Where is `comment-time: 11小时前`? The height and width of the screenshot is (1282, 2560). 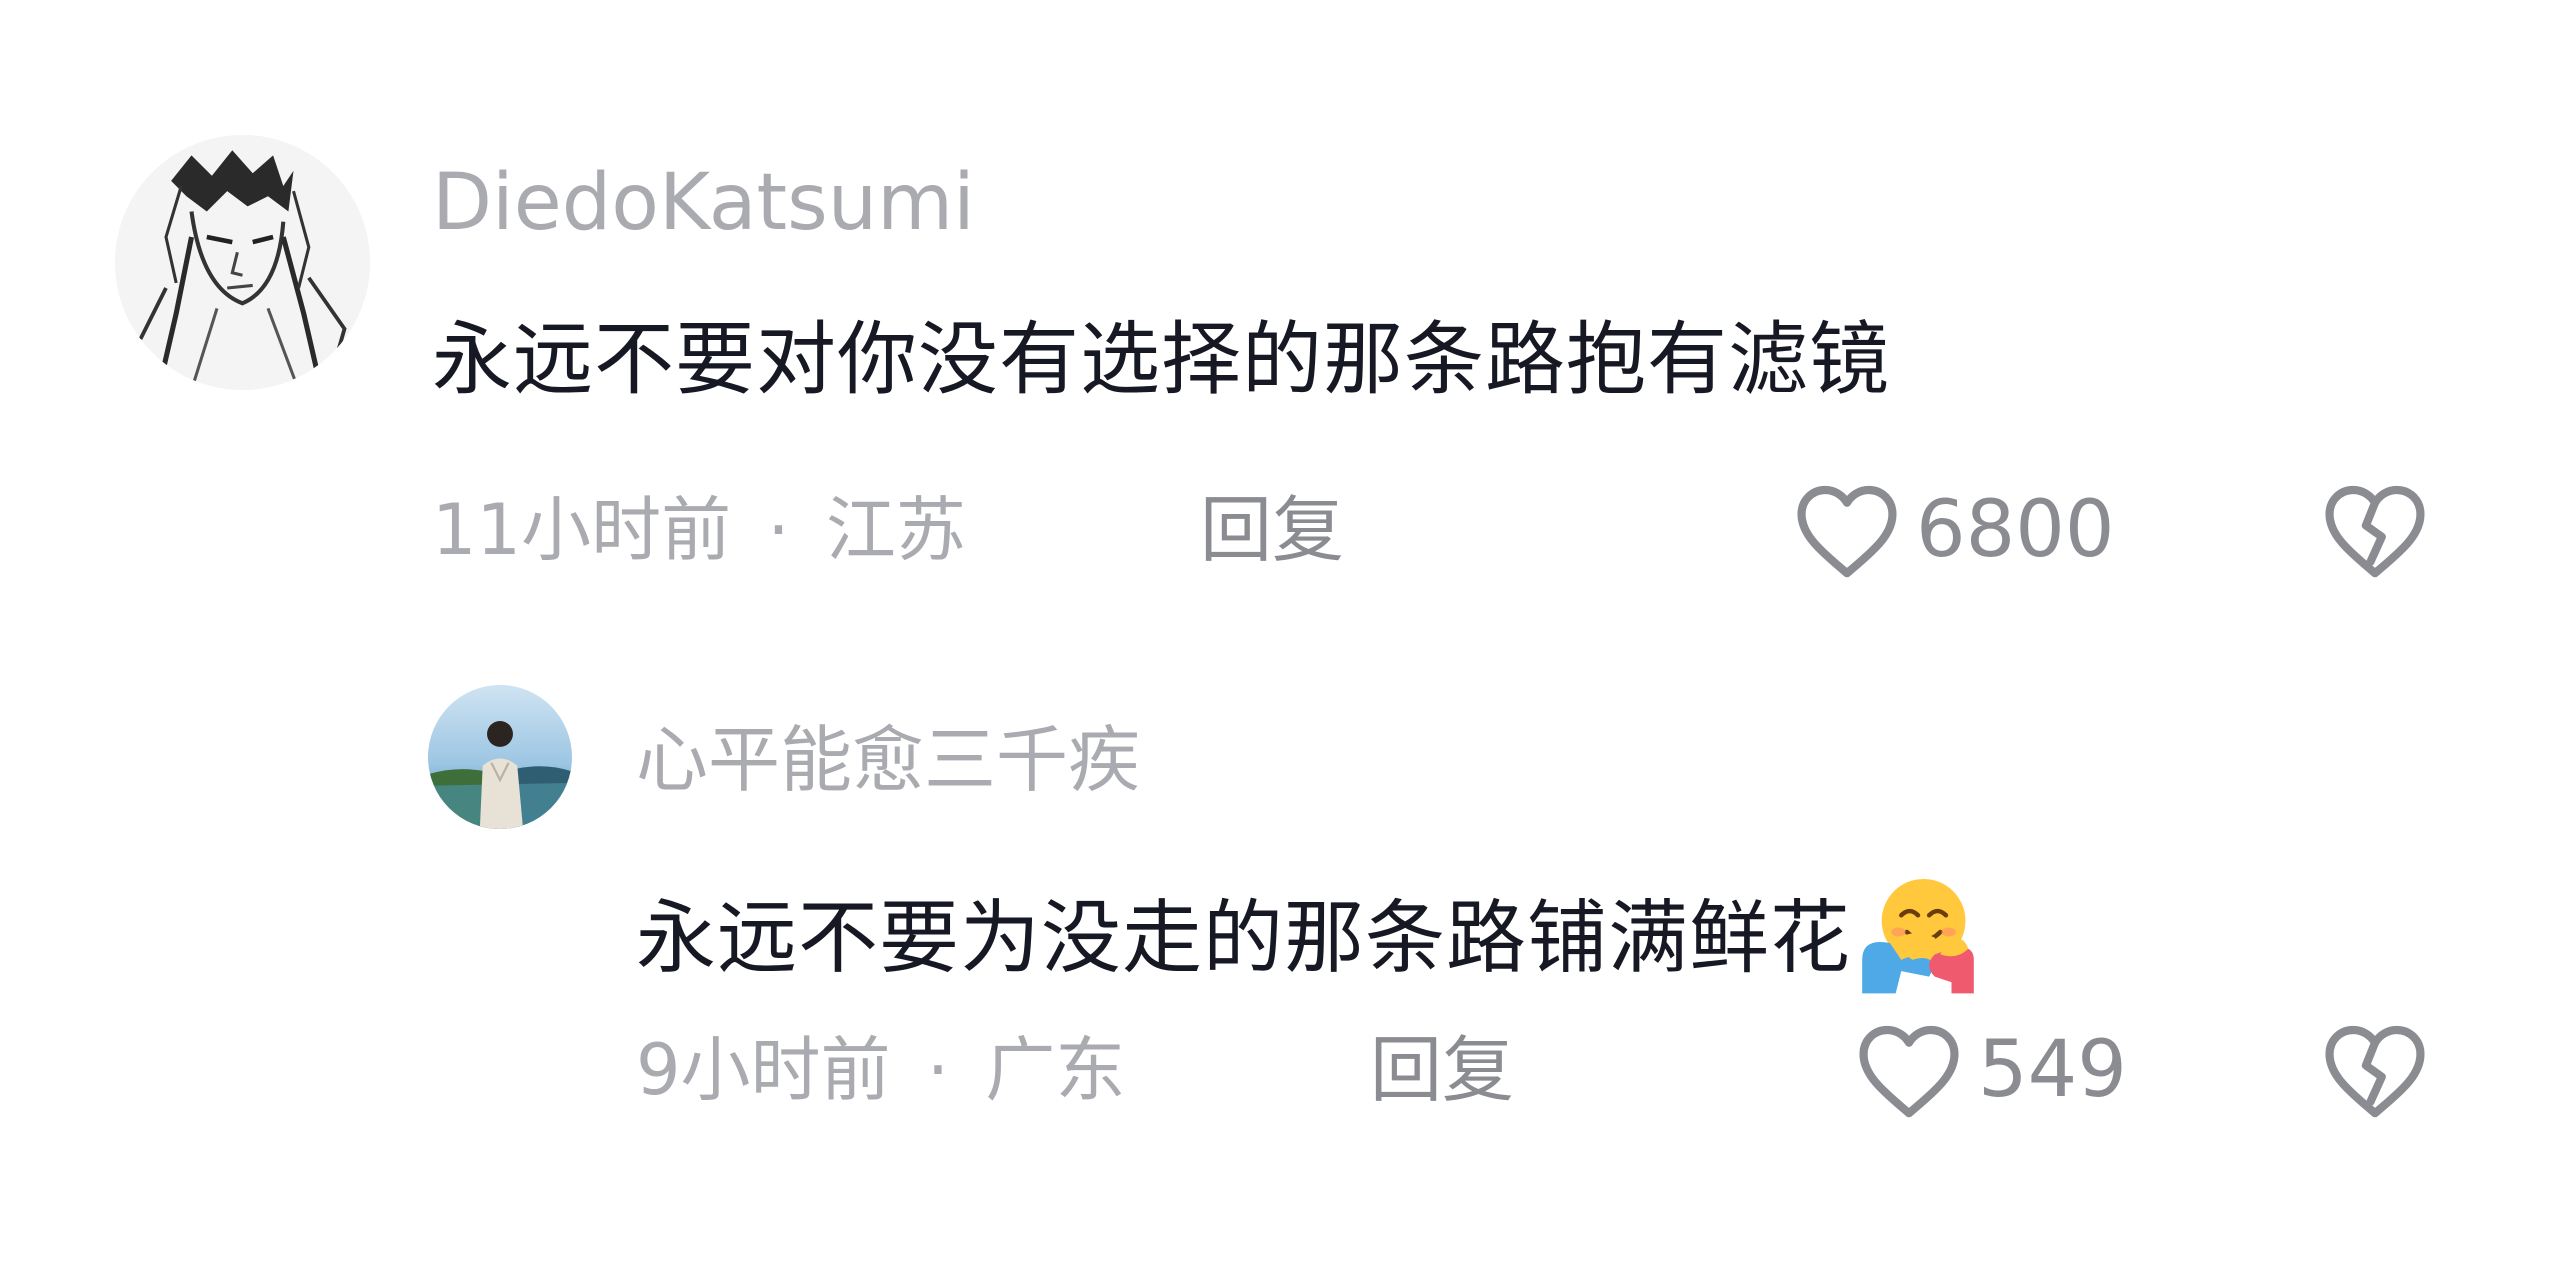 comment-time: 11小时前 is located at coordinates (582, 530).